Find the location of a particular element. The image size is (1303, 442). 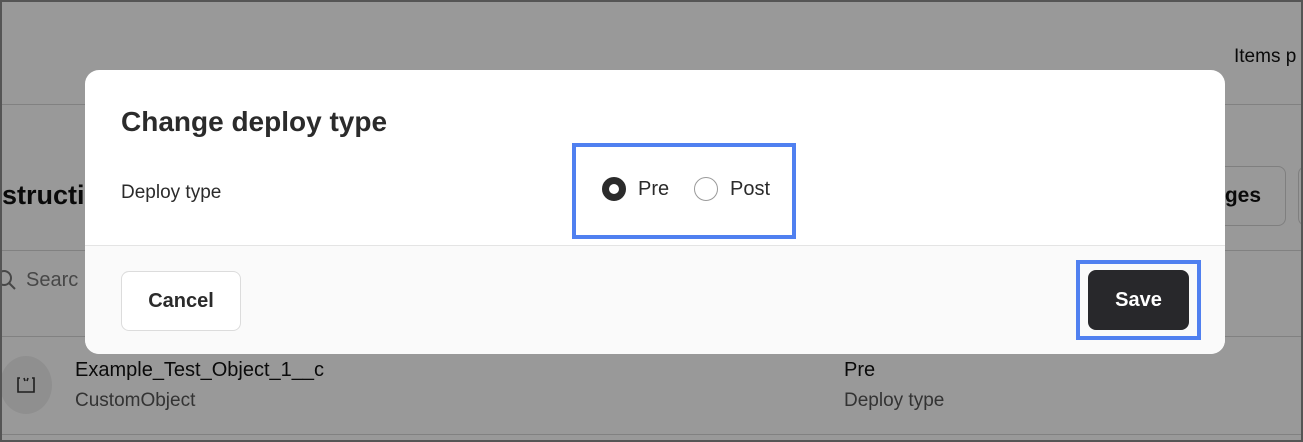

radio-post: Post is located at coordinates (732, 189).